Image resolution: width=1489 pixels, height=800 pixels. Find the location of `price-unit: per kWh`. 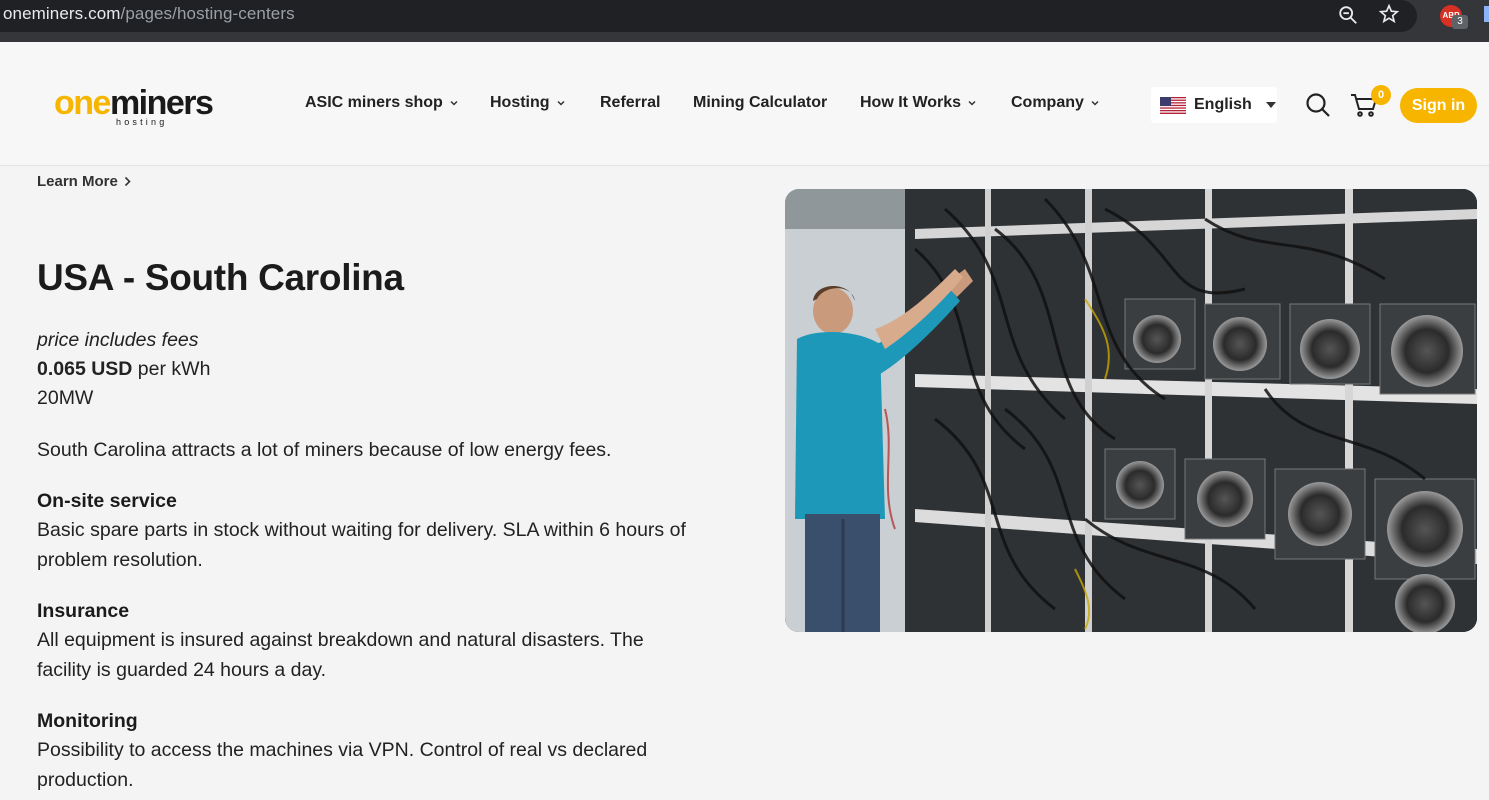

price-unit: per kWh is located at coordinates (171, 369).